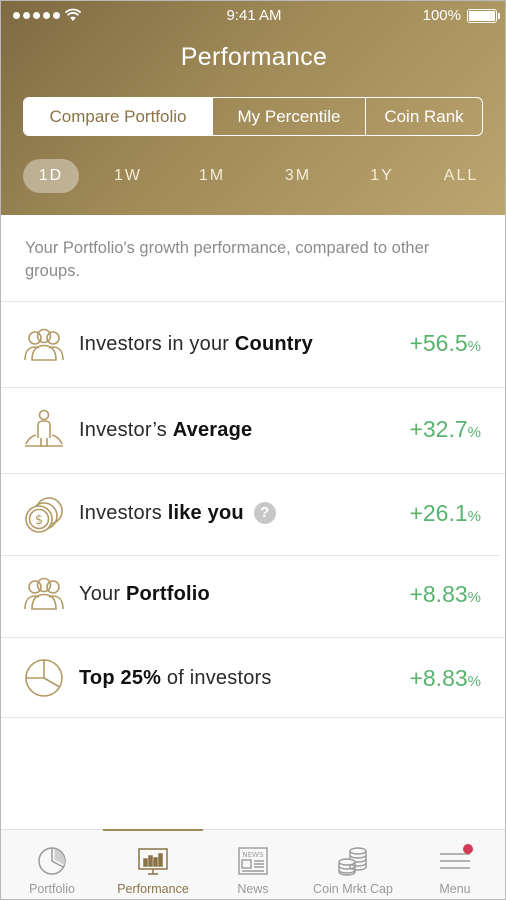 The image size is (506, 900). What do you see at coordinates (255, 177) in the screenshot?
I see `time-range-selector: 1D 1W 1M 3M 1Y ALL` at bounding box center [255, 177].